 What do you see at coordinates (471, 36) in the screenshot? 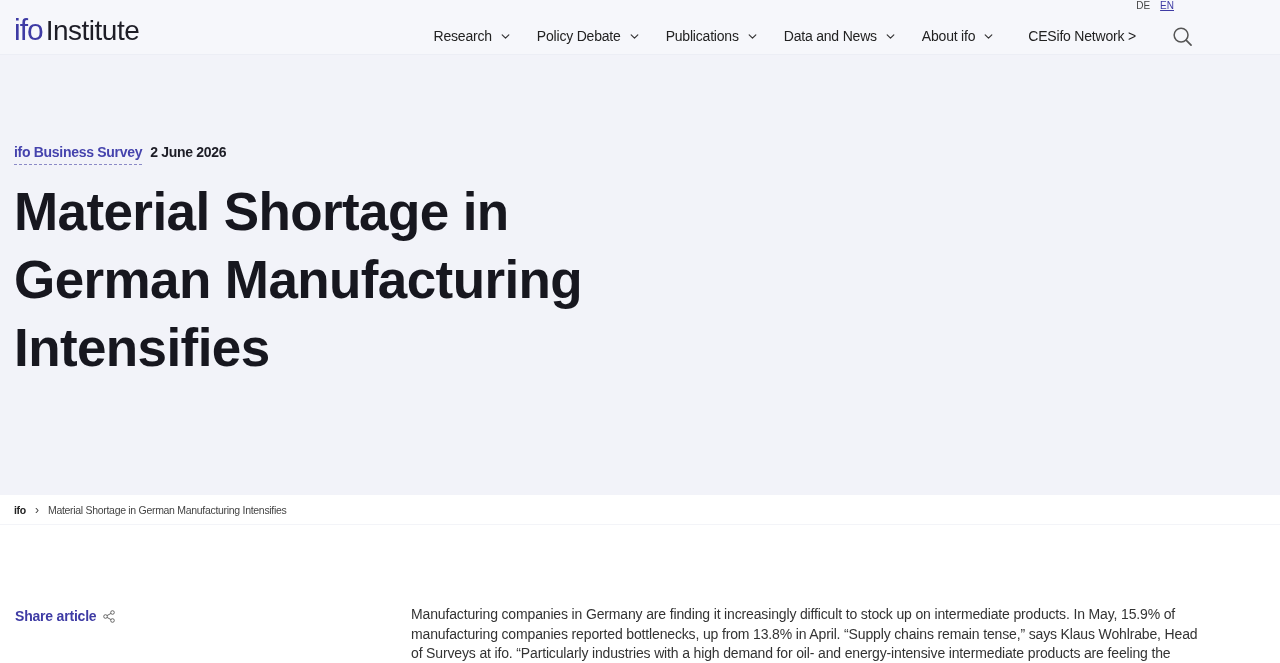
I see `nav-menu-item: Research` at bounding box center [471, 36].